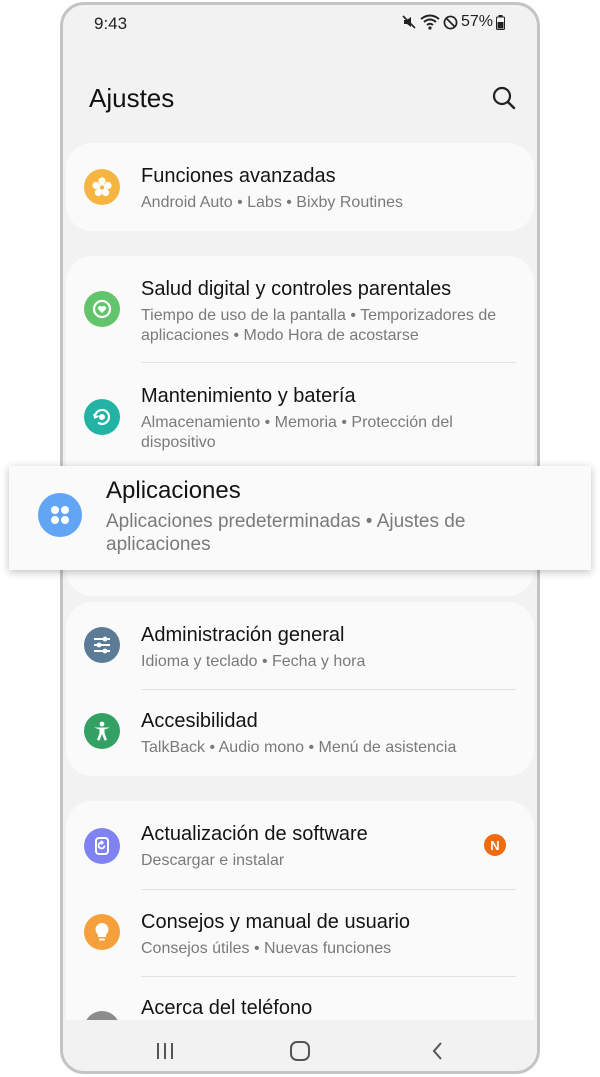 The height and width of the screenshot is (1077, 600). Describe the element at coordinates (430, 22) in the screenshot. I see `wifi-icon` at that location.